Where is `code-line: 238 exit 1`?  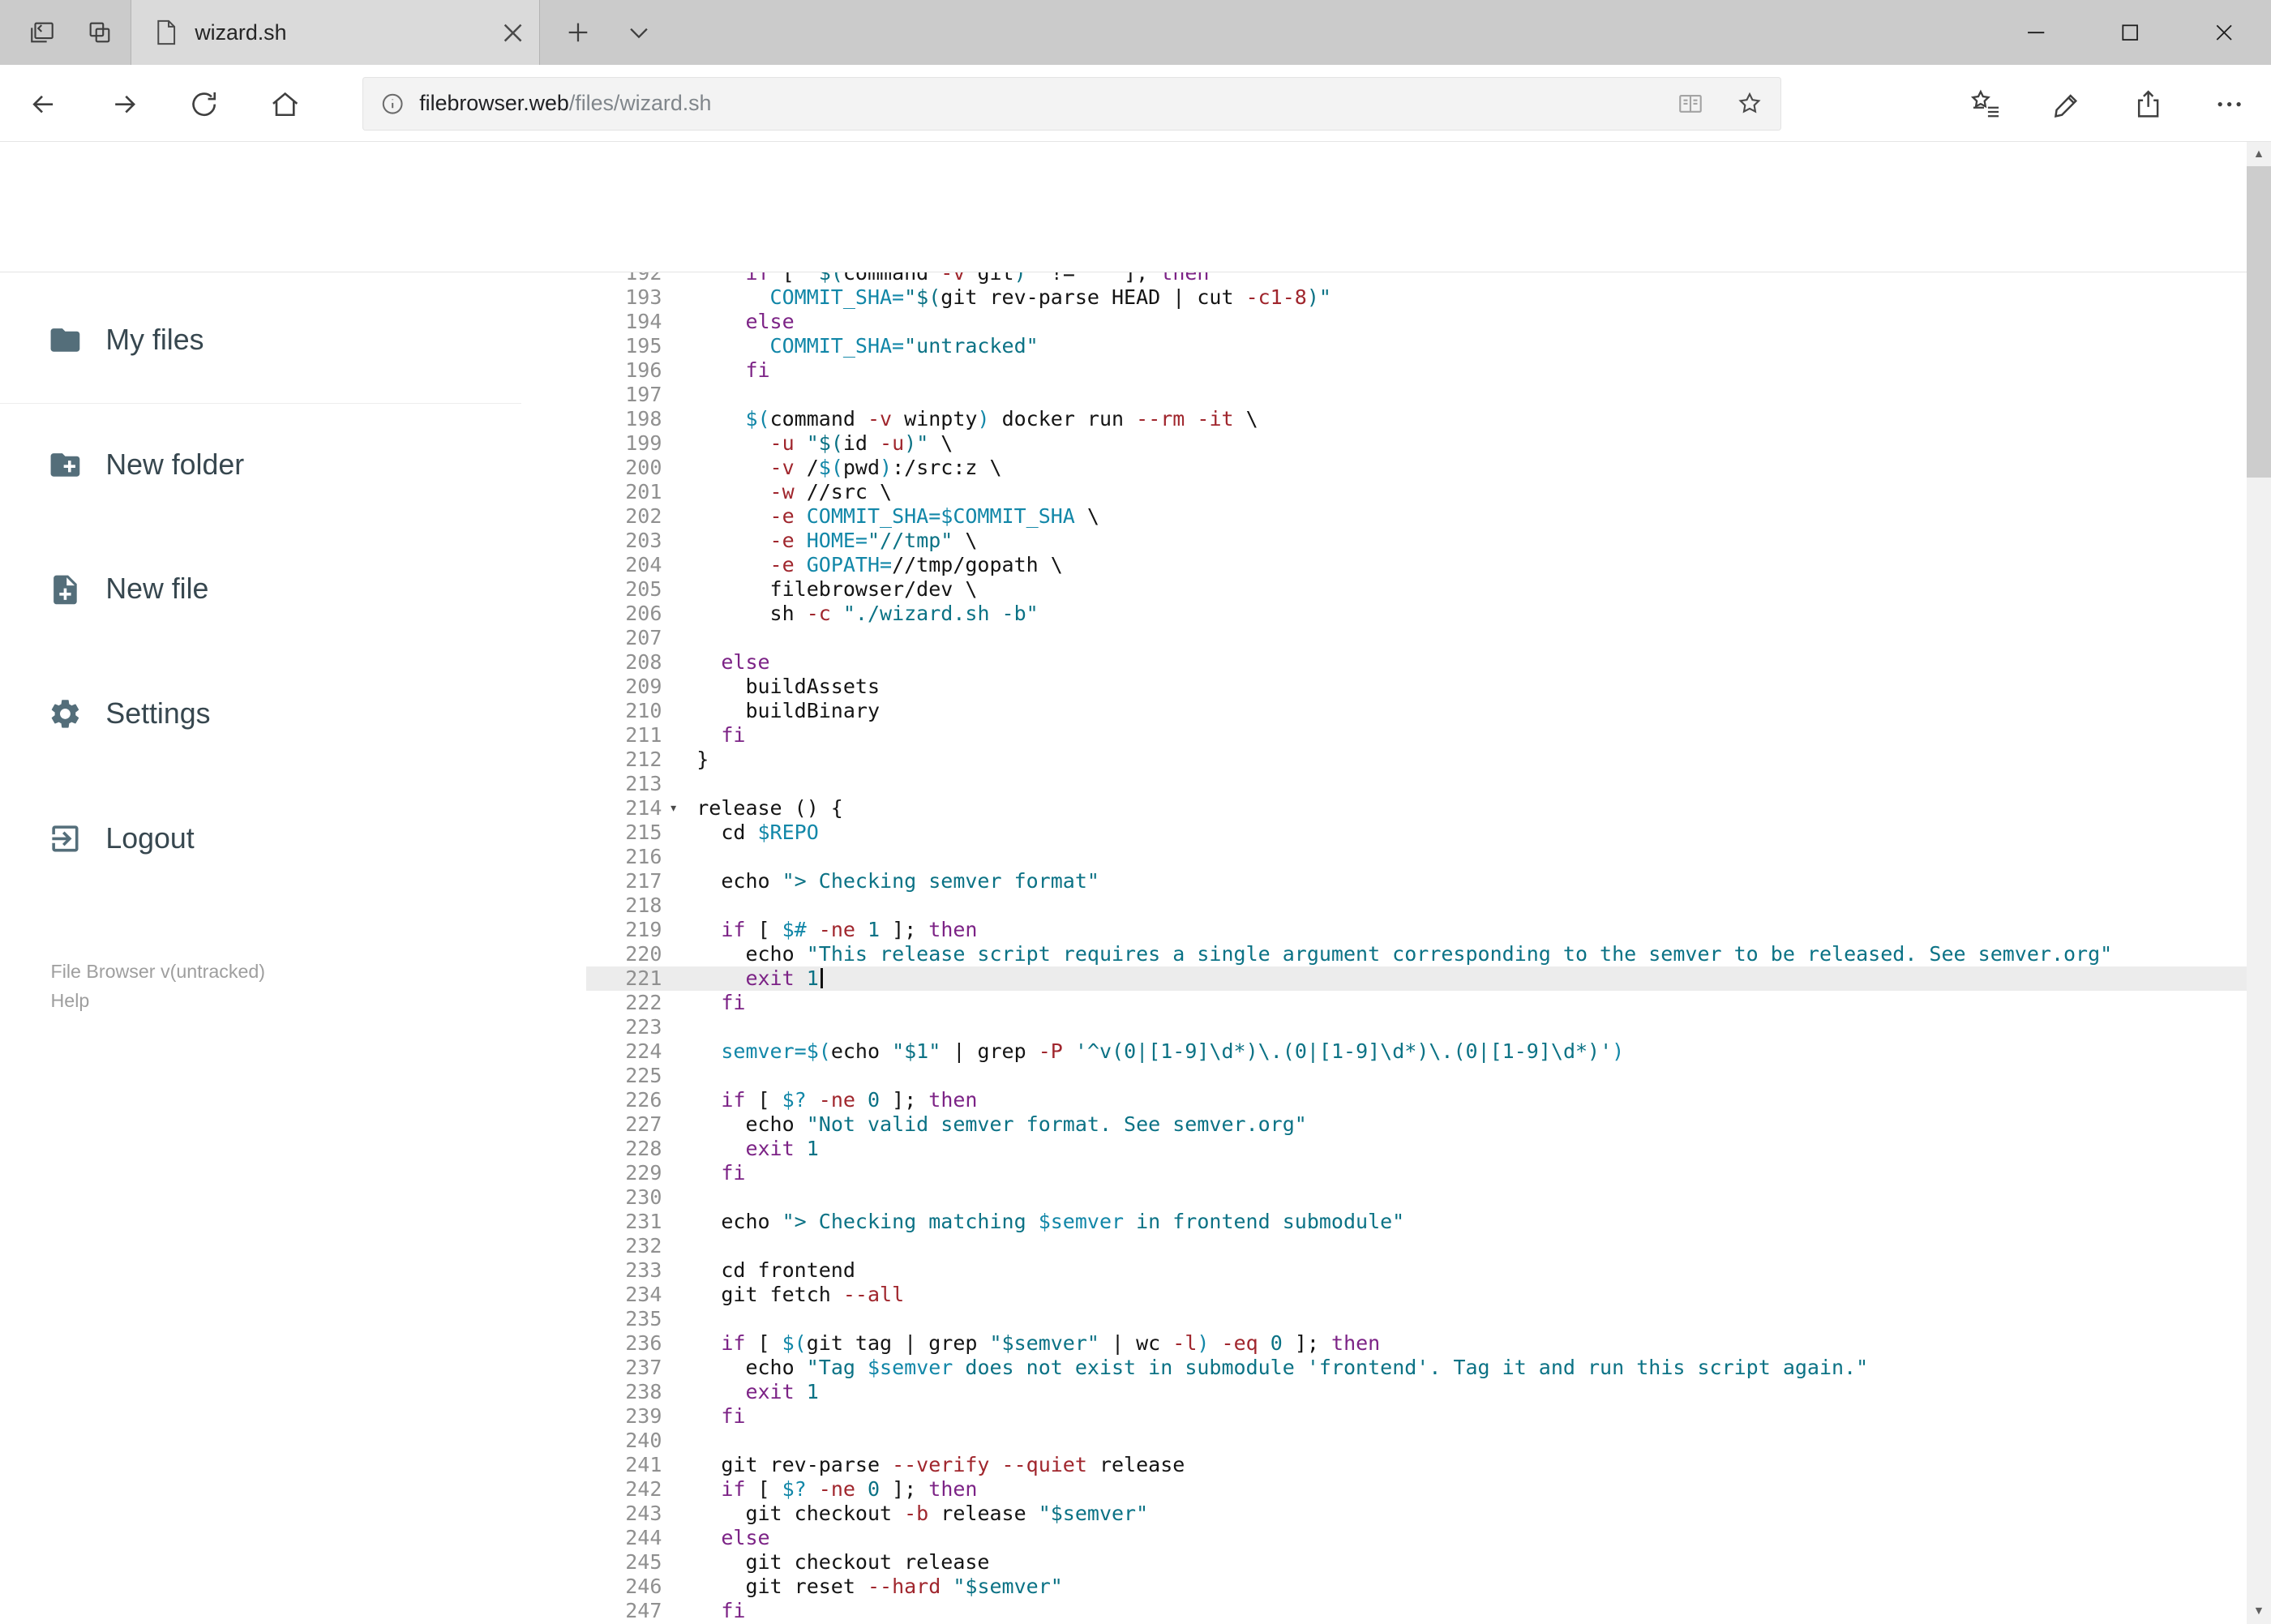 code-line: 238 exit 1 is located at coordinates (1416, 1392).